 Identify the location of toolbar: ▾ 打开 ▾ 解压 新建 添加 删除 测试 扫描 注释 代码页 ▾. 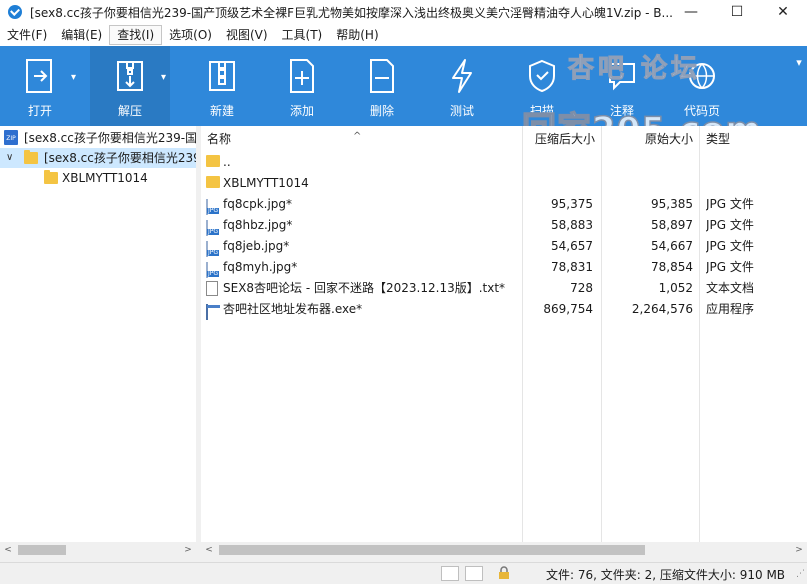
(403, 86).